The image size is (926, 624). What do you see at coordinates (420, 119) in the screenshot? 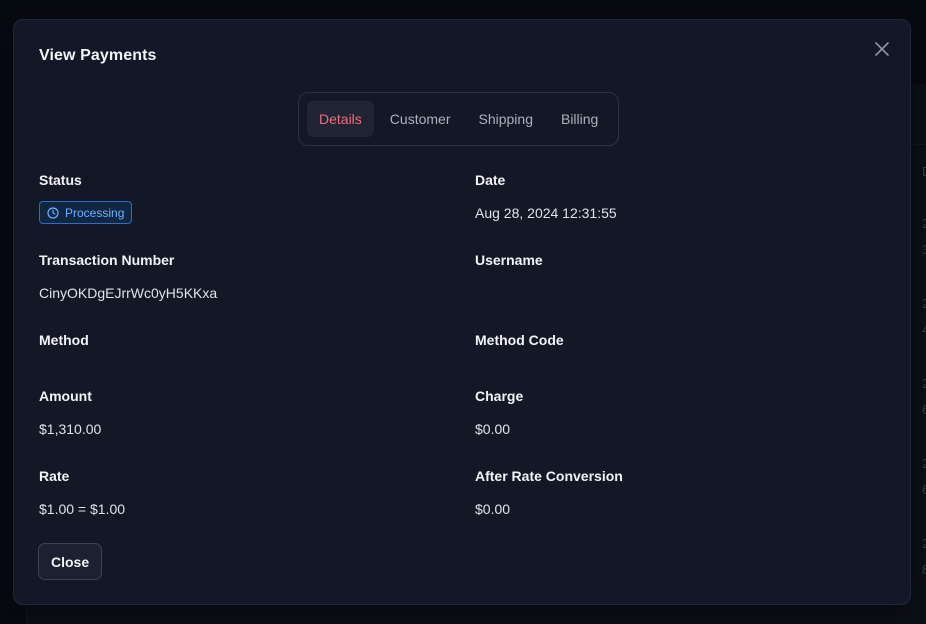
I see `tab-customer: Customer` at bounding box center [420, 119].